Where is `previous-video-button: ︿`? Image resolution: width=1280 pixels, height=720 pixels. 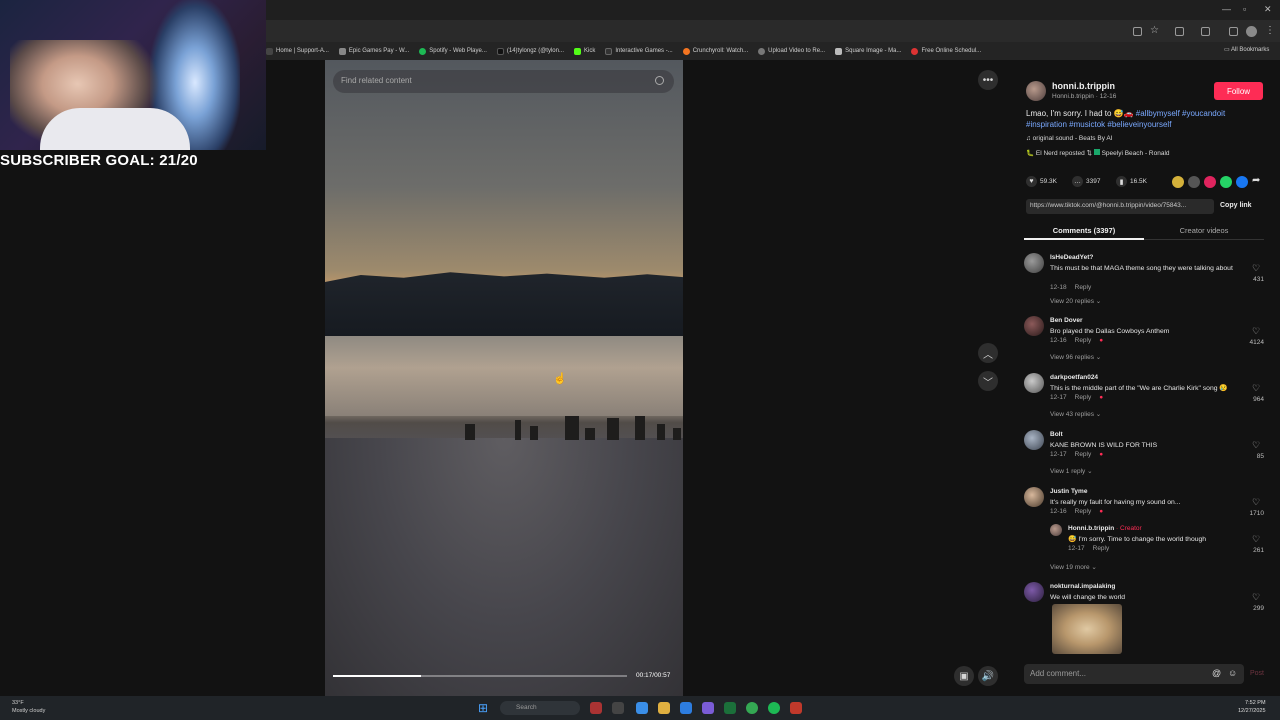
previous-video-button: ︿ is located at coordinates (988, 353).